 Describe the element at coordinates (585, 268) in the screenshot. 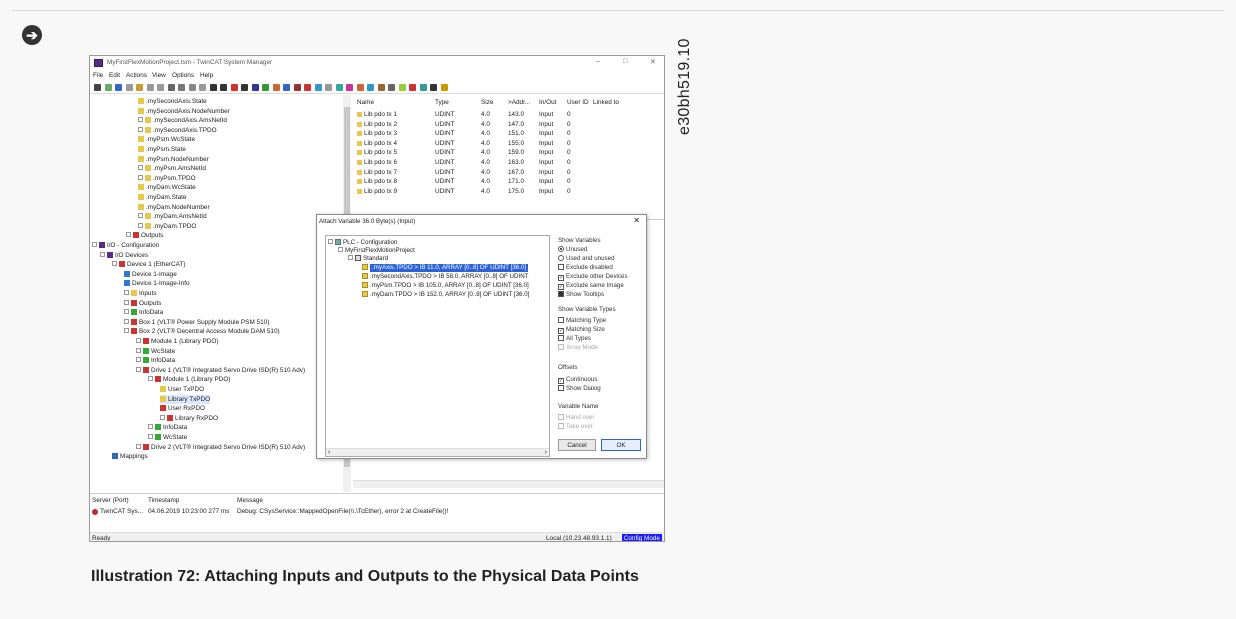

I see `checkbox-exclude-disabled: Exclude disabled` at that location.